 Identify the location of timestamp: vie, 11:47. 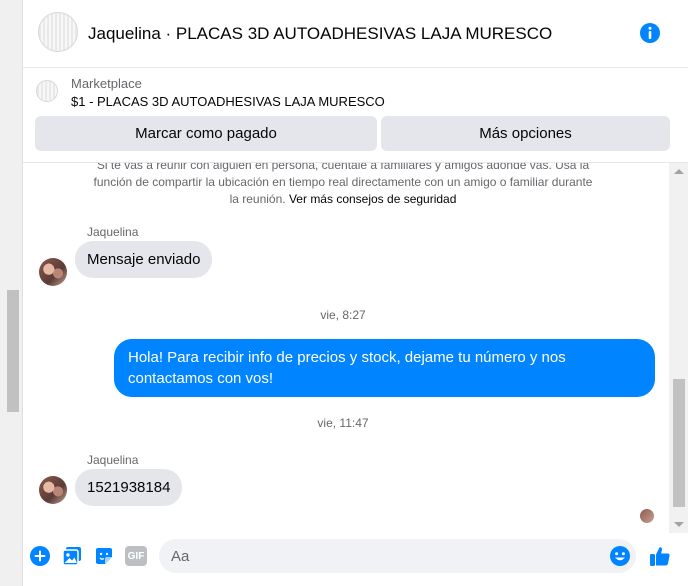
(343, 423).